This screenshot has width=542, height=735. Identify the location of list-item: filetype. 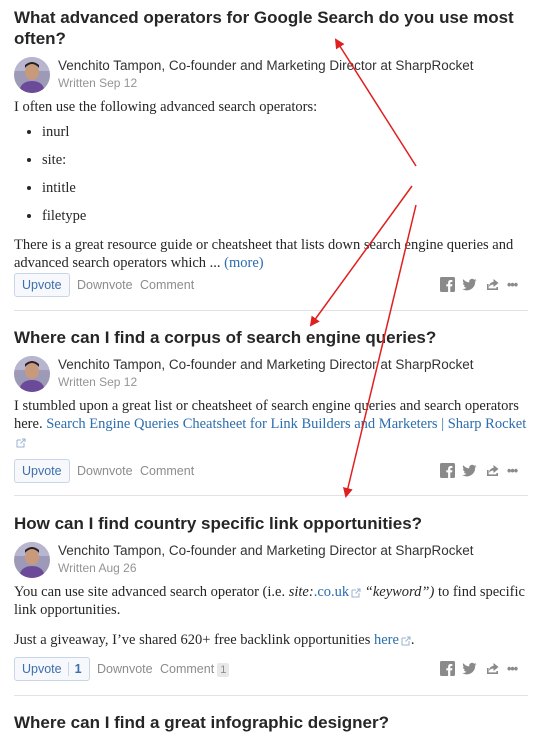
(285, 216).